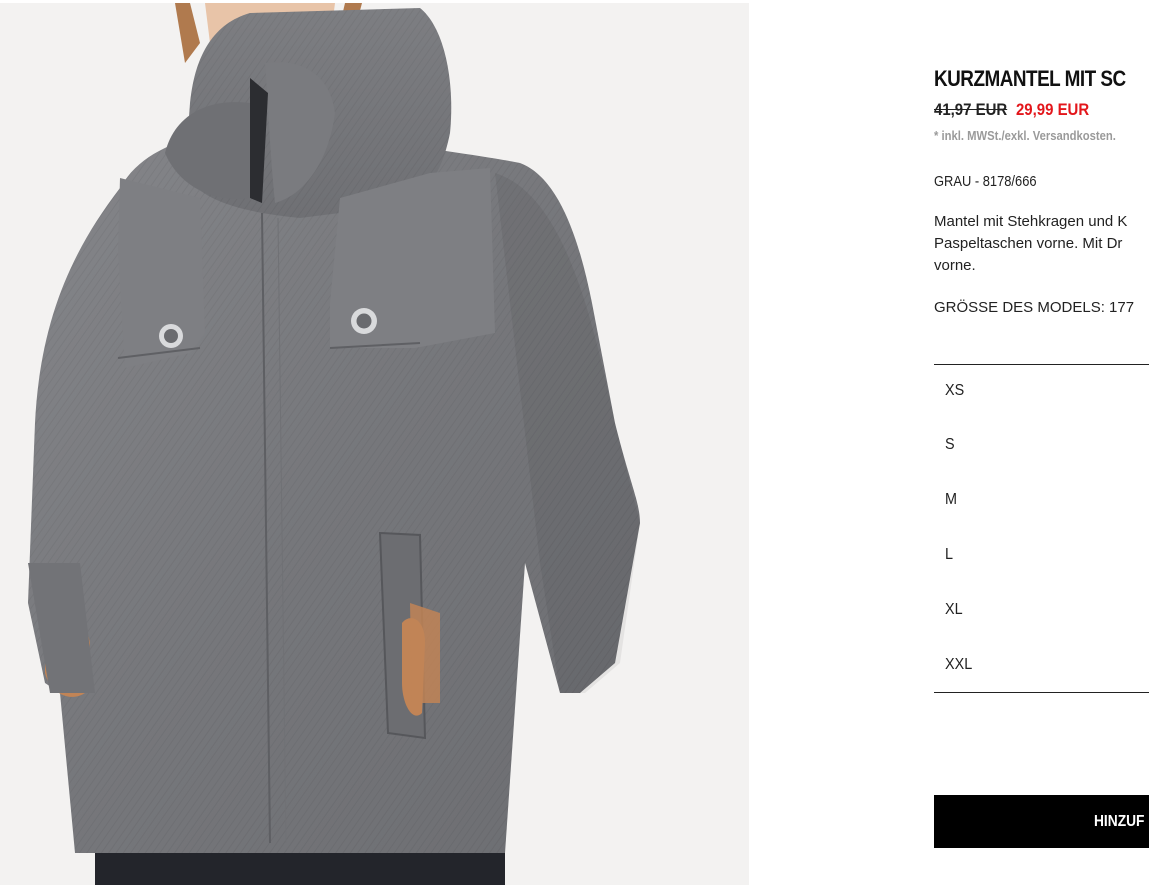 Image resolution: width=1149 pixels, height=885 pixels. Describe the element at coordinates (1041, 499) in the screenshot. I see `size-option-m: M` at that location.